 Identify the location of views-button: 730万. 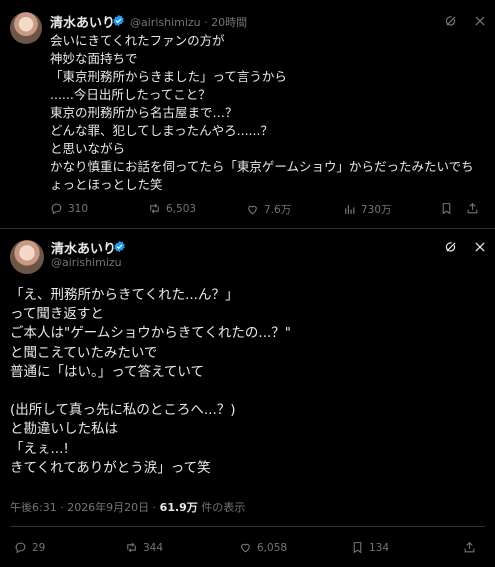
(367, 209).